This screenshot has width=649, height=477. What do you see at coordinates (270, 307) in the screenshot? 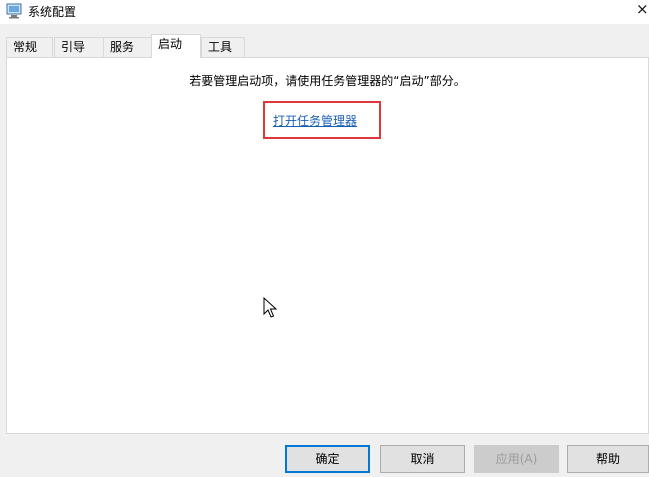
I see `mouse-cursor-icon` at bounding box center [270, 307].